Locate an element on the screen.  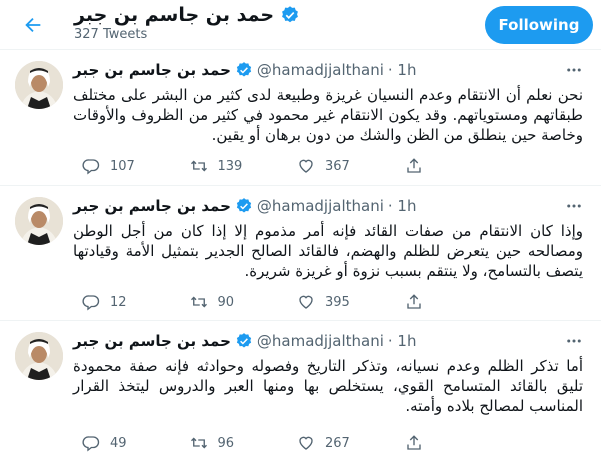
reply-button: 12 is located at coordinates (136, 302).